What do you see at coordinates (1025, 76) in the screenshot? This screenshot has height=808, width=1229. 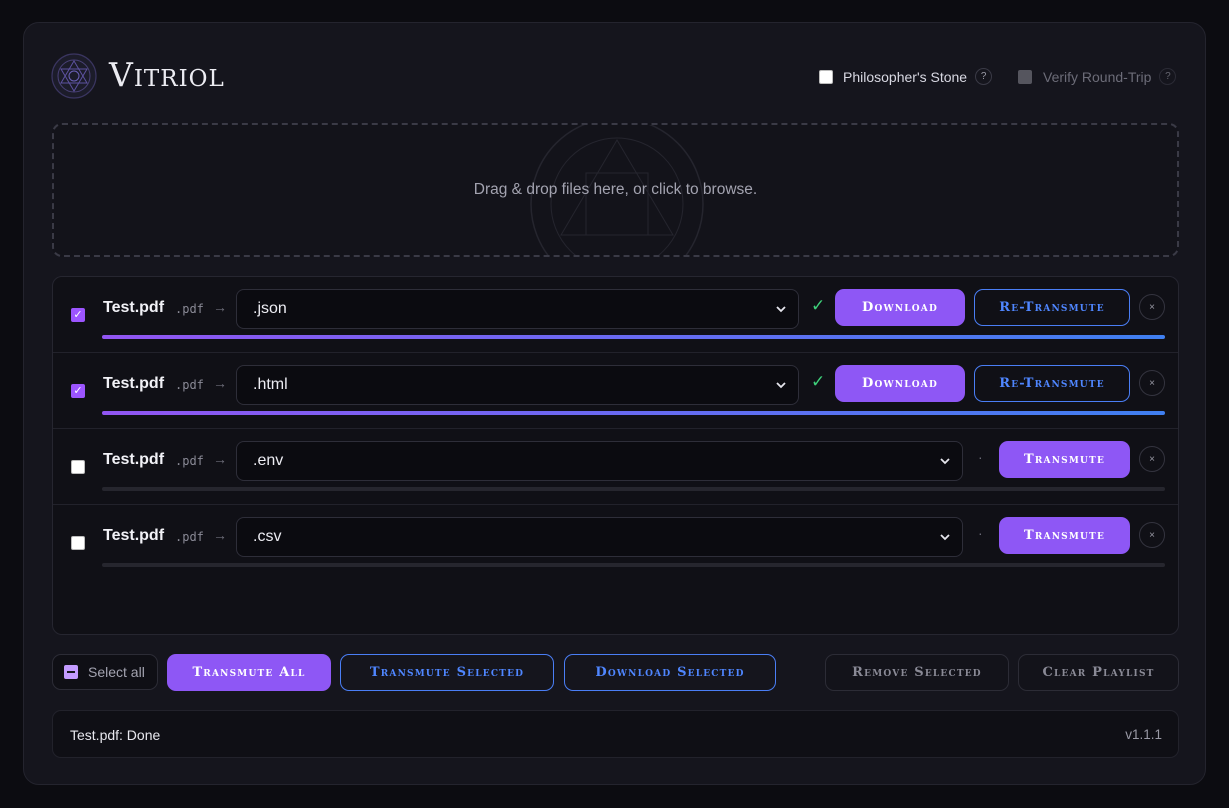 I see `verify-round-trip-checkbox` at bounding box center [1025, 76].